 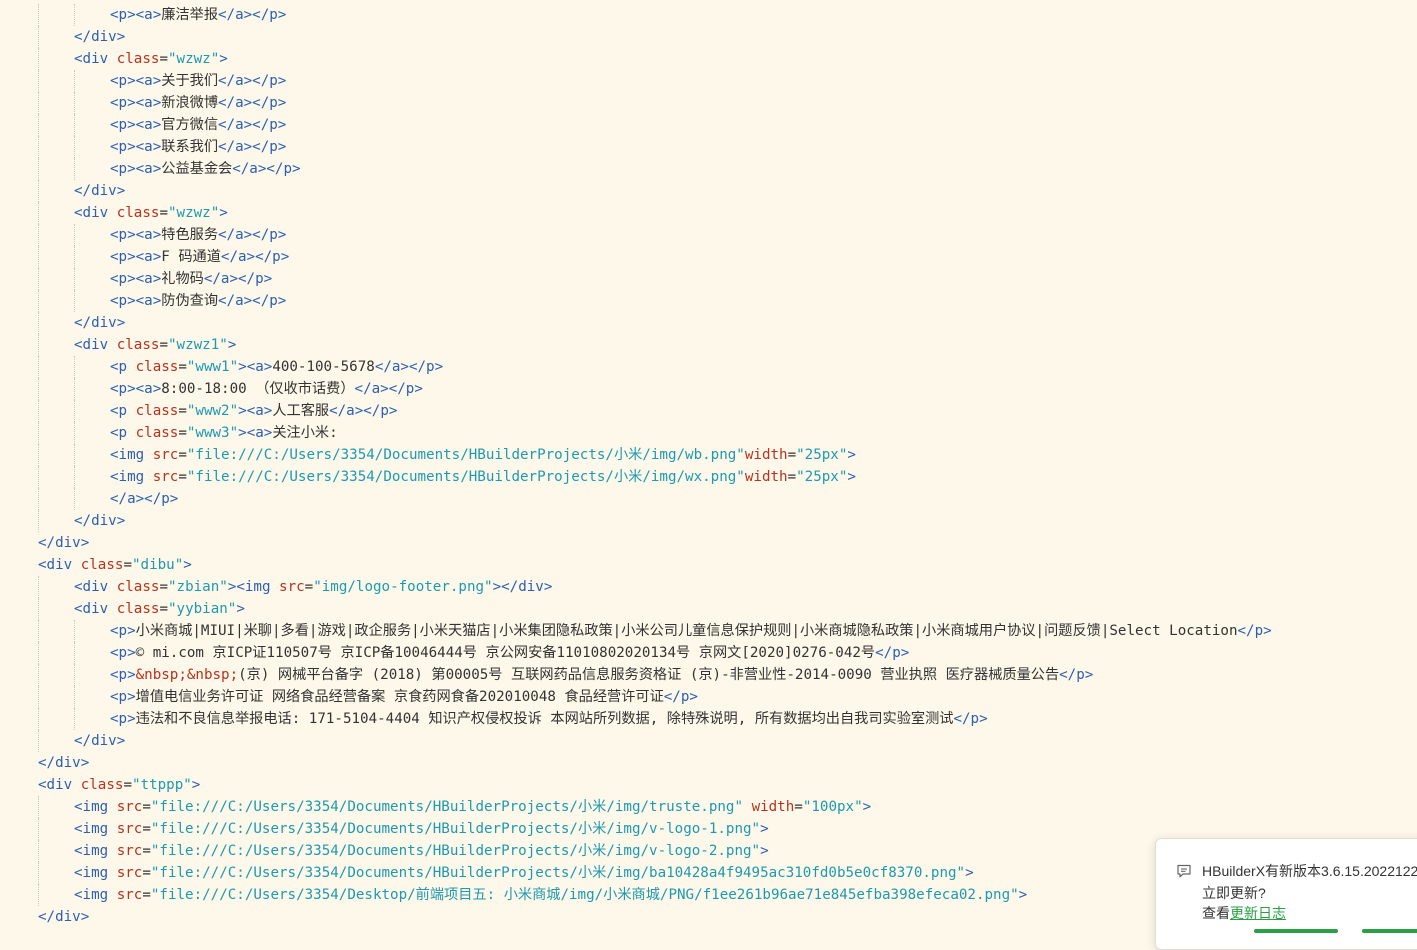 What do you see at coordinates (190, 103) in the screenshot?
I see `code-token: 新浪微博` at bounding box center [190, 103].